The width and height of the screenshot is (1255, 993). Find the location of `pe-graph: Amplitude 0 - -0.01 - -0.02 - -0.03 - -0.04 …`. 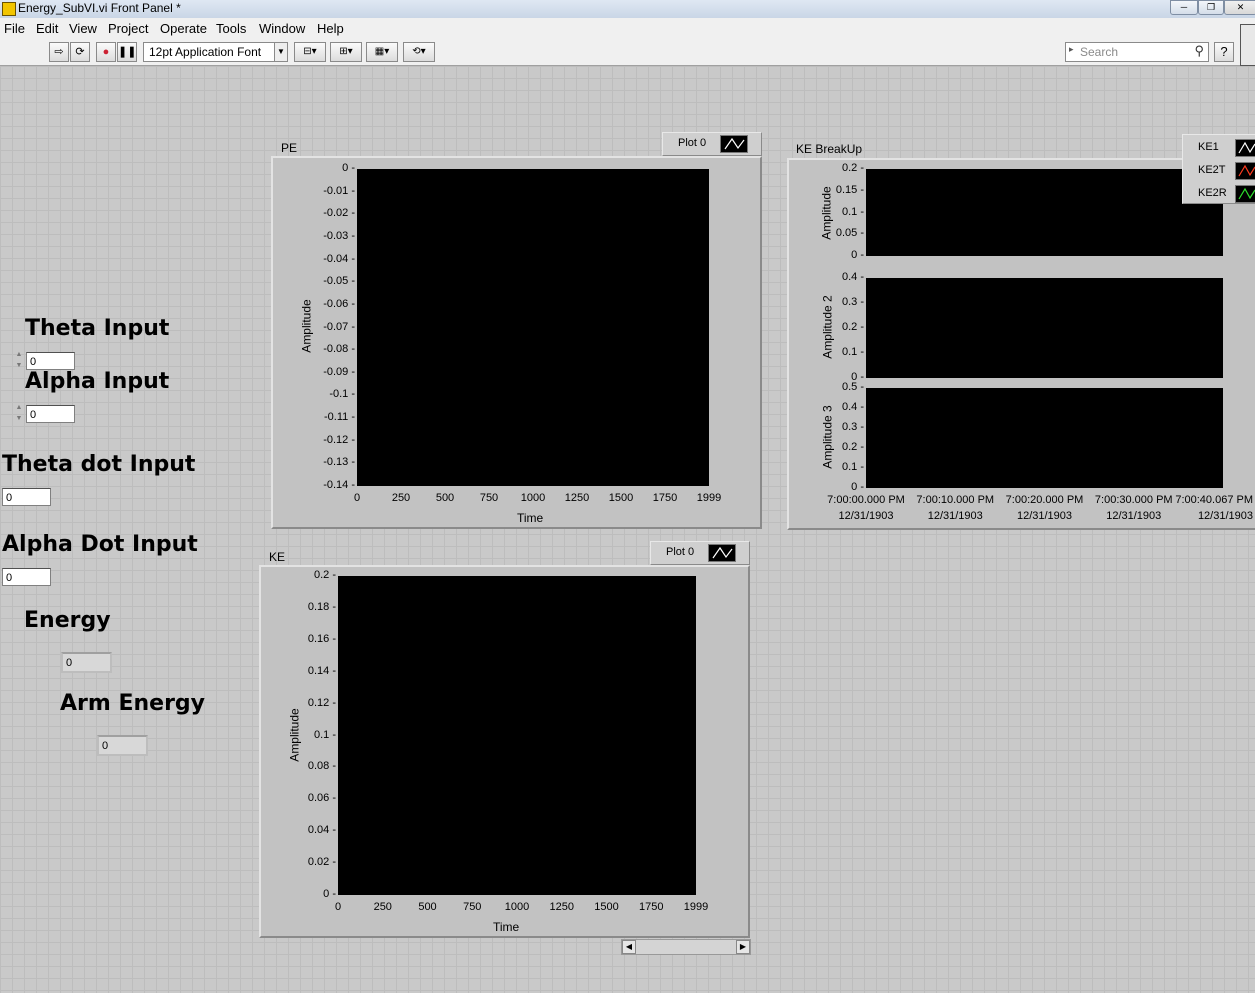

pe-graph: Amplitude 0 - -0.01 - -0.02 - -0.03 - -0.04 … is located at coordinates (516, 342).